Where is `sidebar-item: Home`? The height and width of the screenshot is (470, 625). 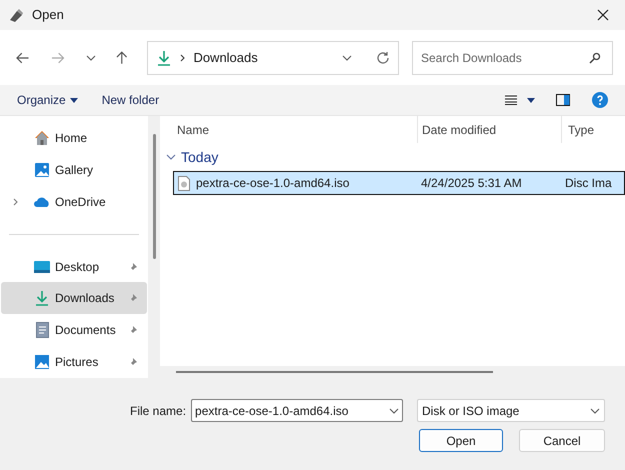
sidebar-item: Home is located at coordinates (74, 138).